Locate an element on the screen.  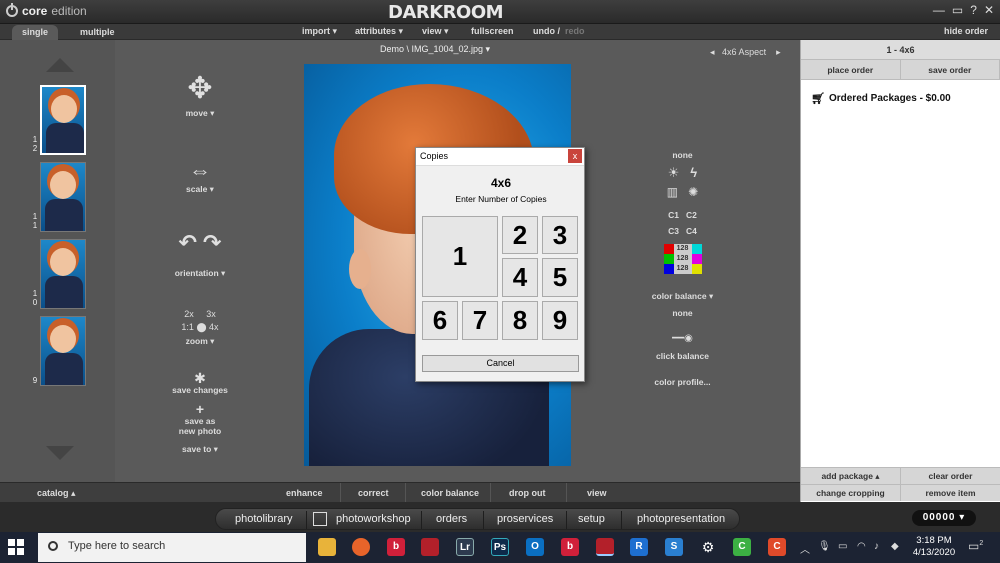
tab-multiple: multiple is located at coordinates (97, 32).